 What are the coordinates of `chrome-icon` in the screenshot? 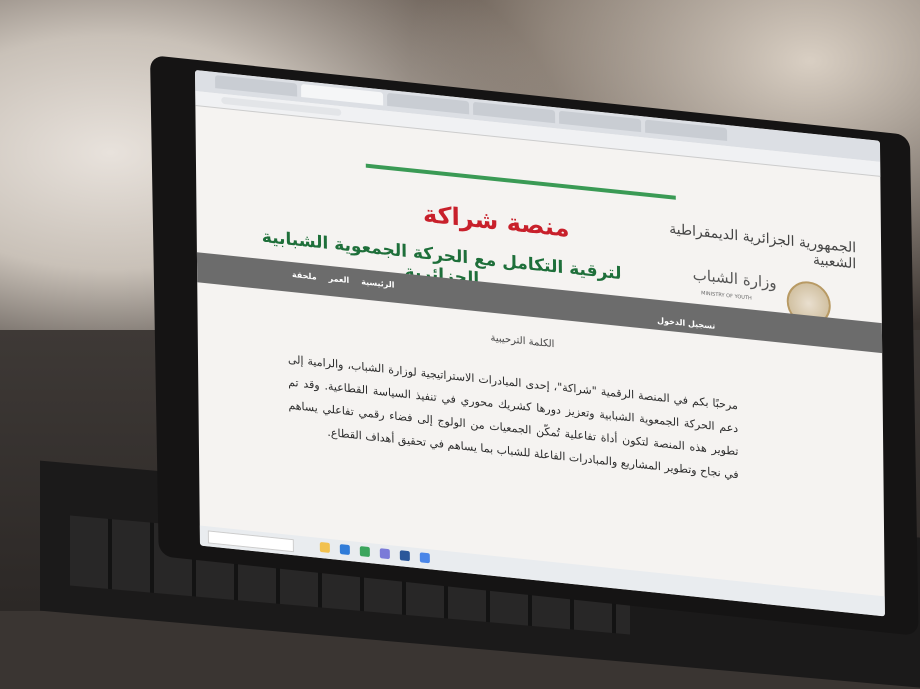 It's located at (364, 552).